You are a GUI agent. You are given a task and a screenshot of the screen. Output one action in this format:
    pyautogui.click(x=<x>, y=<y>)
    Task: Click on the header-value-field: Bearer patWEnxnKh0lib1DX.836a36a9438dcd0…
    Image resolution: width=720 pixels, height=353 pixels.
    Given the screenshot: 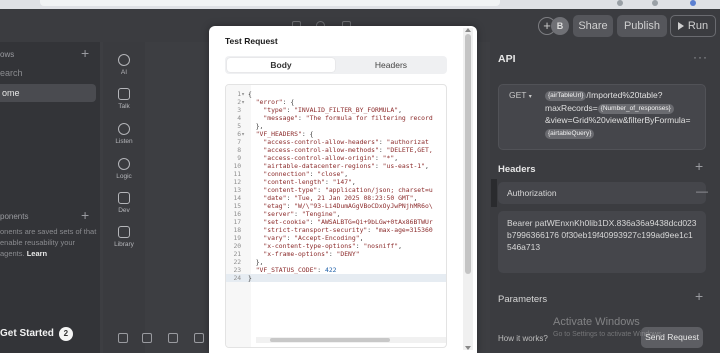 What is the action you would take?
    pyautogui.click(x=602, y=242)
    